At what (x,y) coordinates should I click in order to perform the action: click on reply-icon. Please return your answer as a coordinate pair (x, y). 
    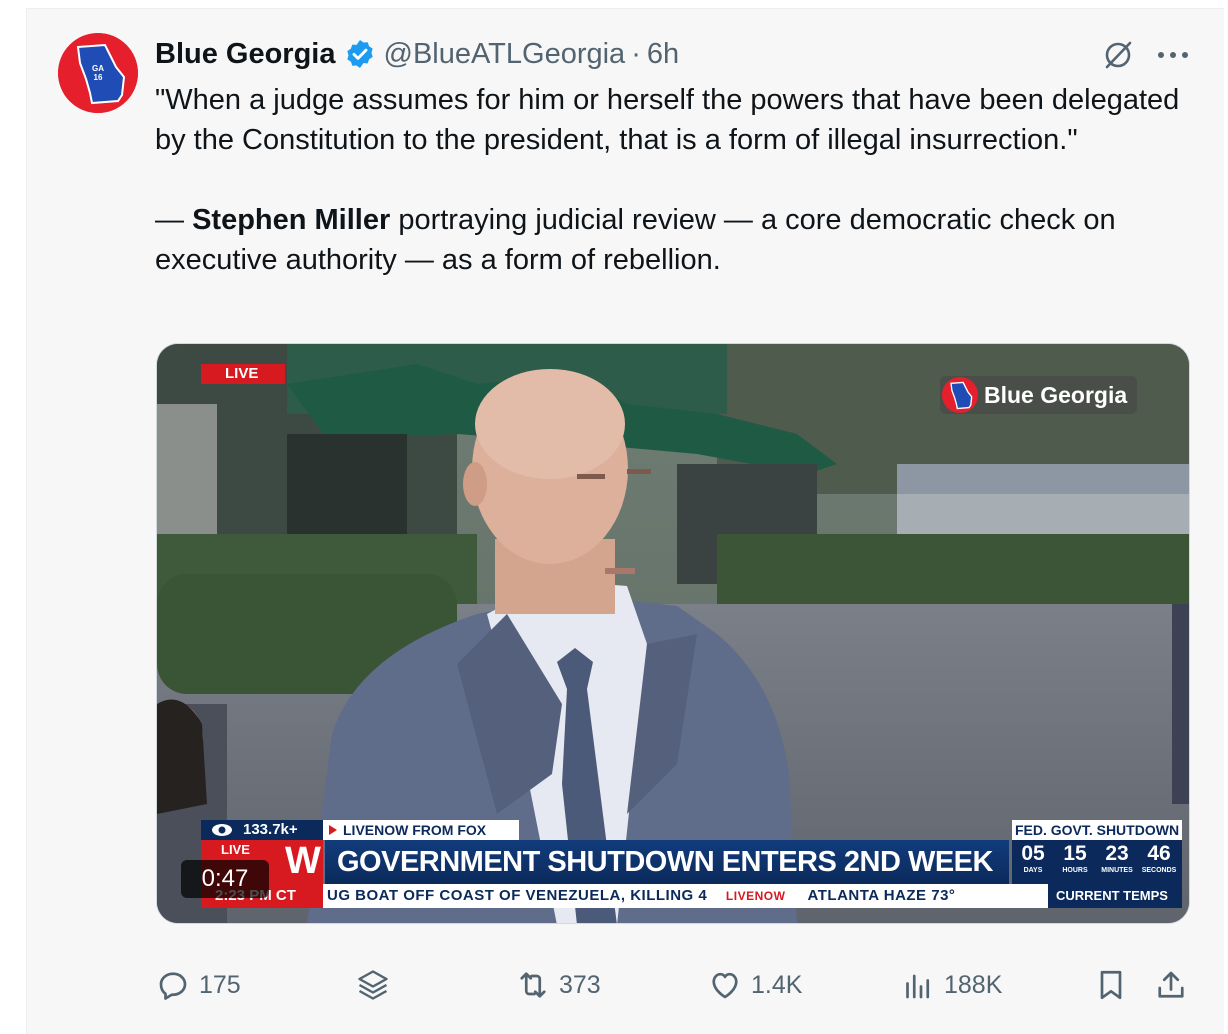
    Looking at the image, I should click on (173, 986).